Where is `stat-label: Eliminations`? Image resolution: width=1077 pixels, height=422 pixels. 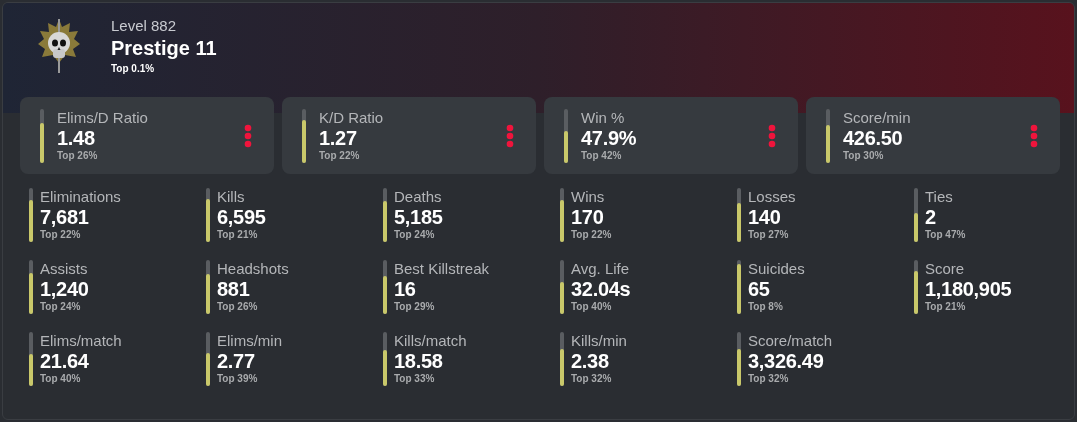 stat-label: Eliminations is located at coordinates (80, 197).